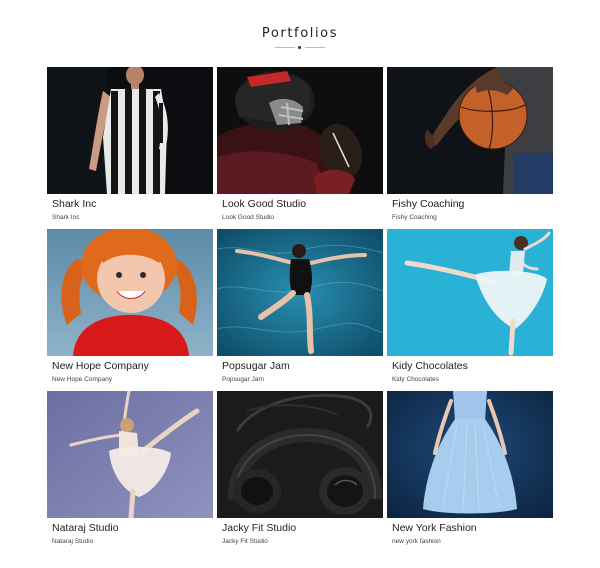 This screenshot has height=568, width=600. I want to click on portfolio-card-new-york-fashion: New York Fashion new york fashion, so click(470, 471).